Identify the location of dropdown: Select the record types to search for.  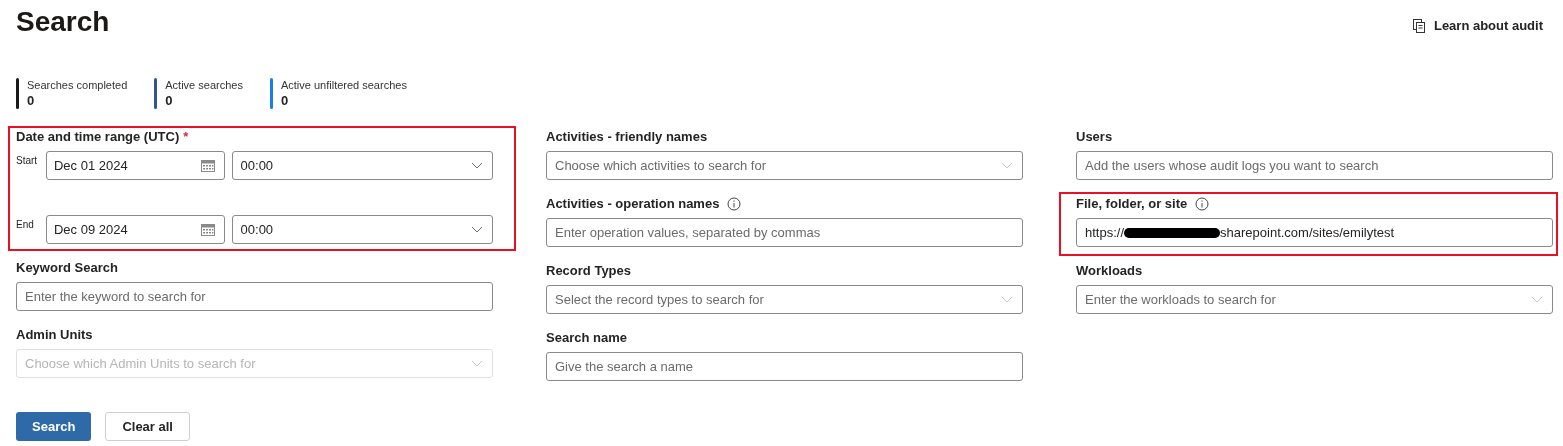
(784, 299).